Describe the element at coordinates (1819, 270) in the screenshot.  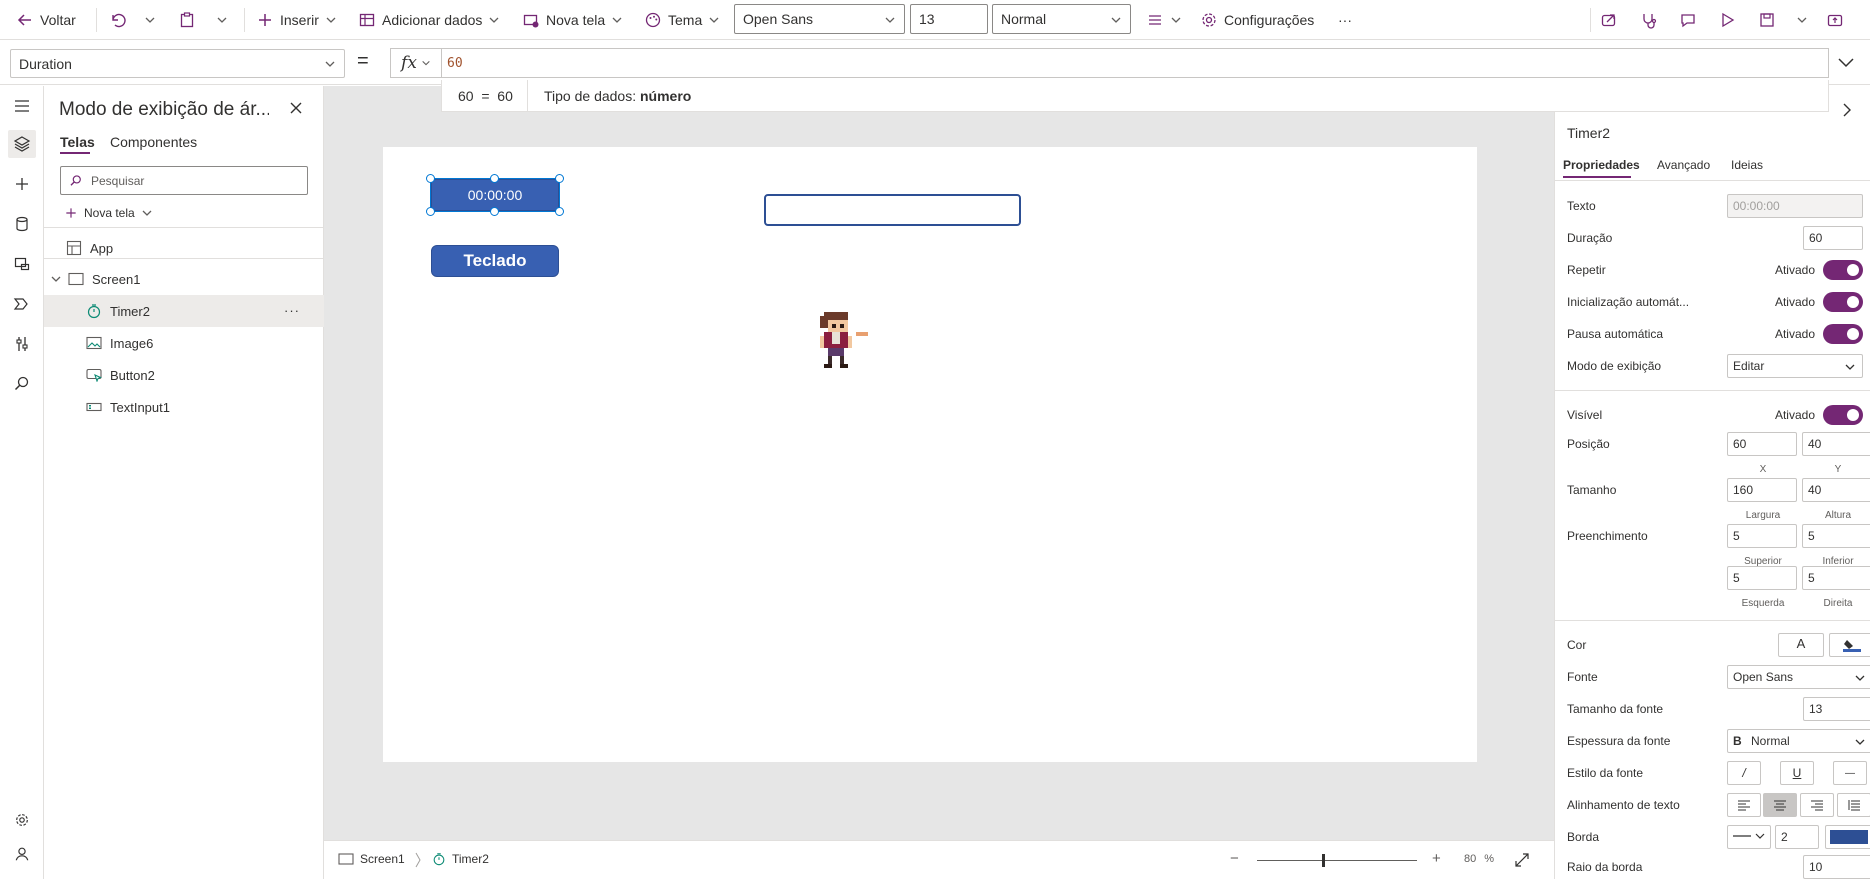
I see `repeat-toggle: Ativado` at that location.